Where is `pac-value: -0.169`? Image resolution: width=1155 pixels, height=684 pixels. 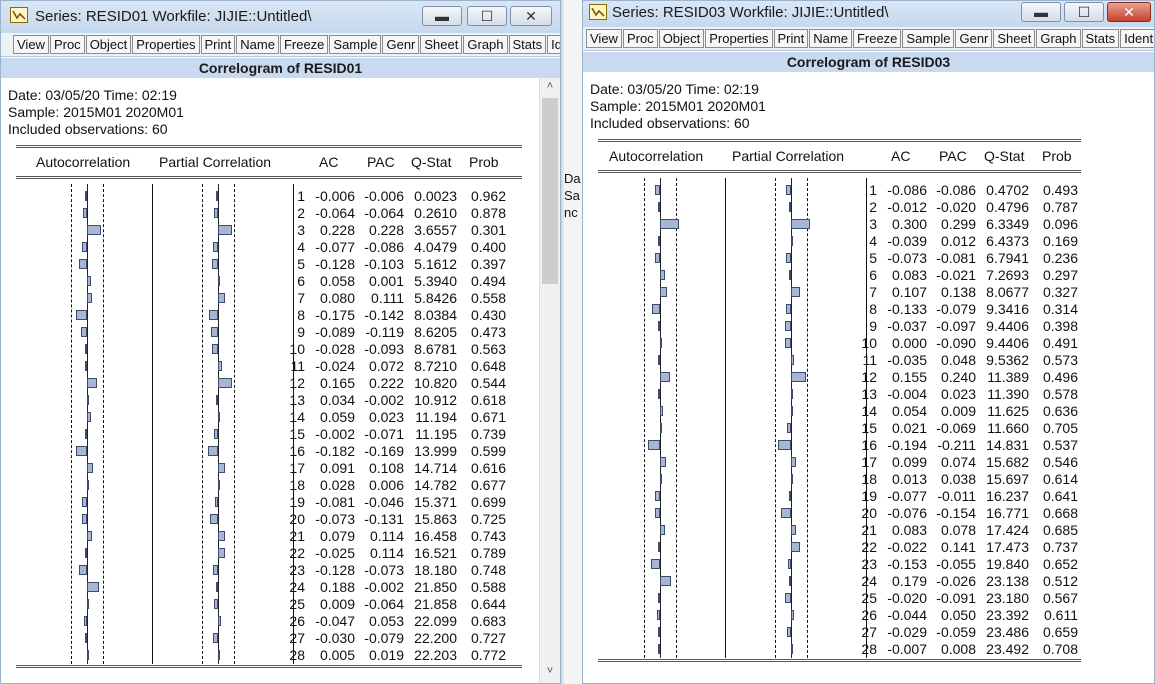 pac-value: -0.169 is located at coordinates (384, 451).